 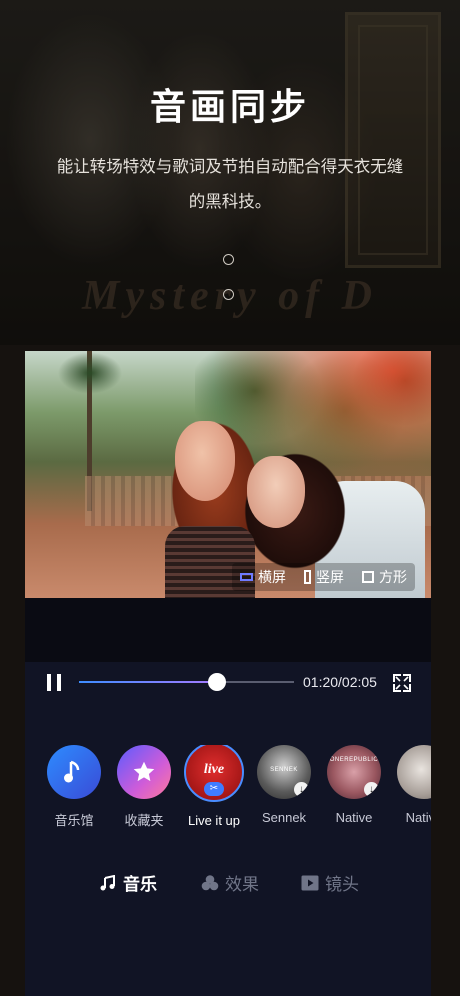 I want to click on music-library-cover, so click(x=74, y=772).